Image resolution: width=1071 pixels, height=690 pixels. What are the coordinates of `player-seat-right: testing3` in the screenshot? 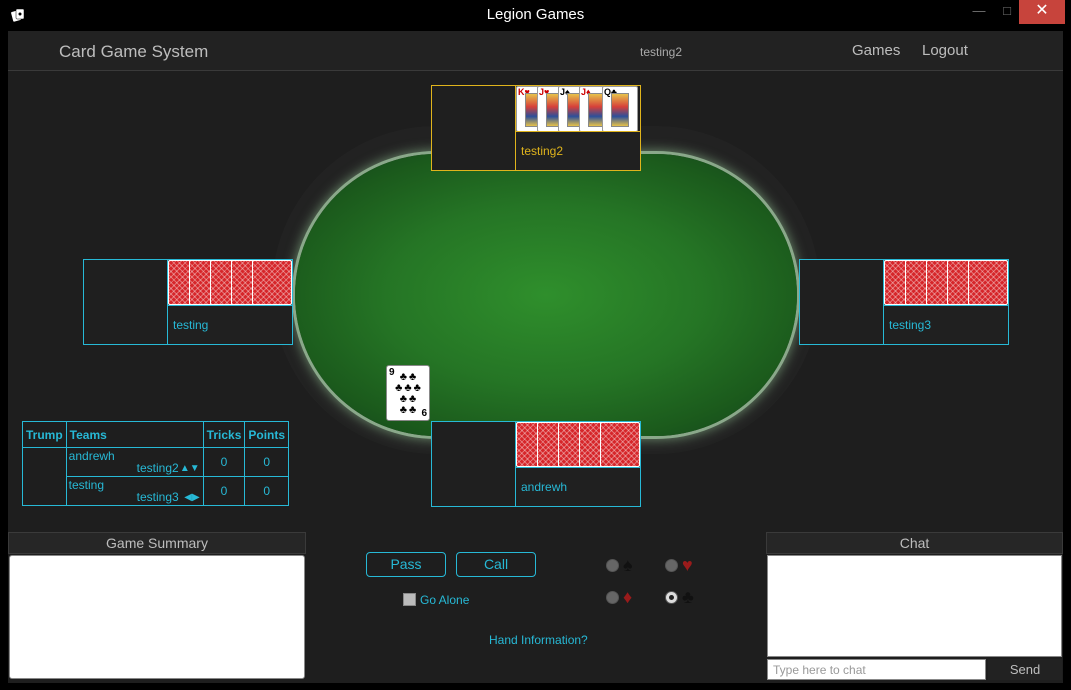 It's located at (904, 302).